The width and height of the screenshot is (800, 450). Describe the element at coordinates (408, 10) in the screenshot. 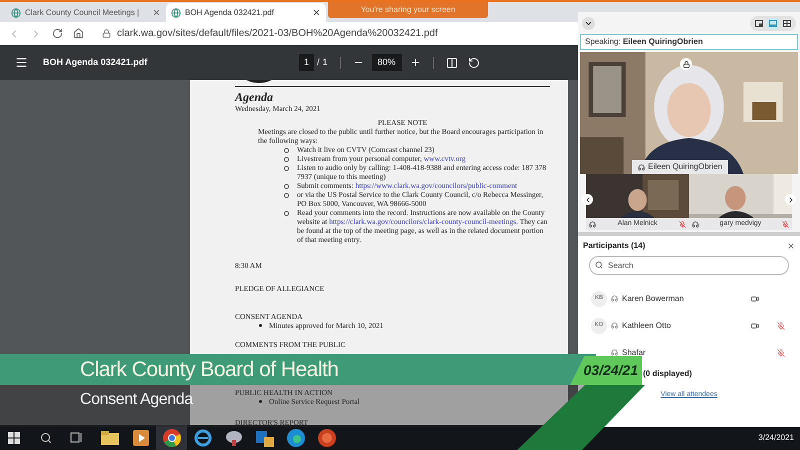

I see `share-banner-text: You're sharing your screen` at that location.